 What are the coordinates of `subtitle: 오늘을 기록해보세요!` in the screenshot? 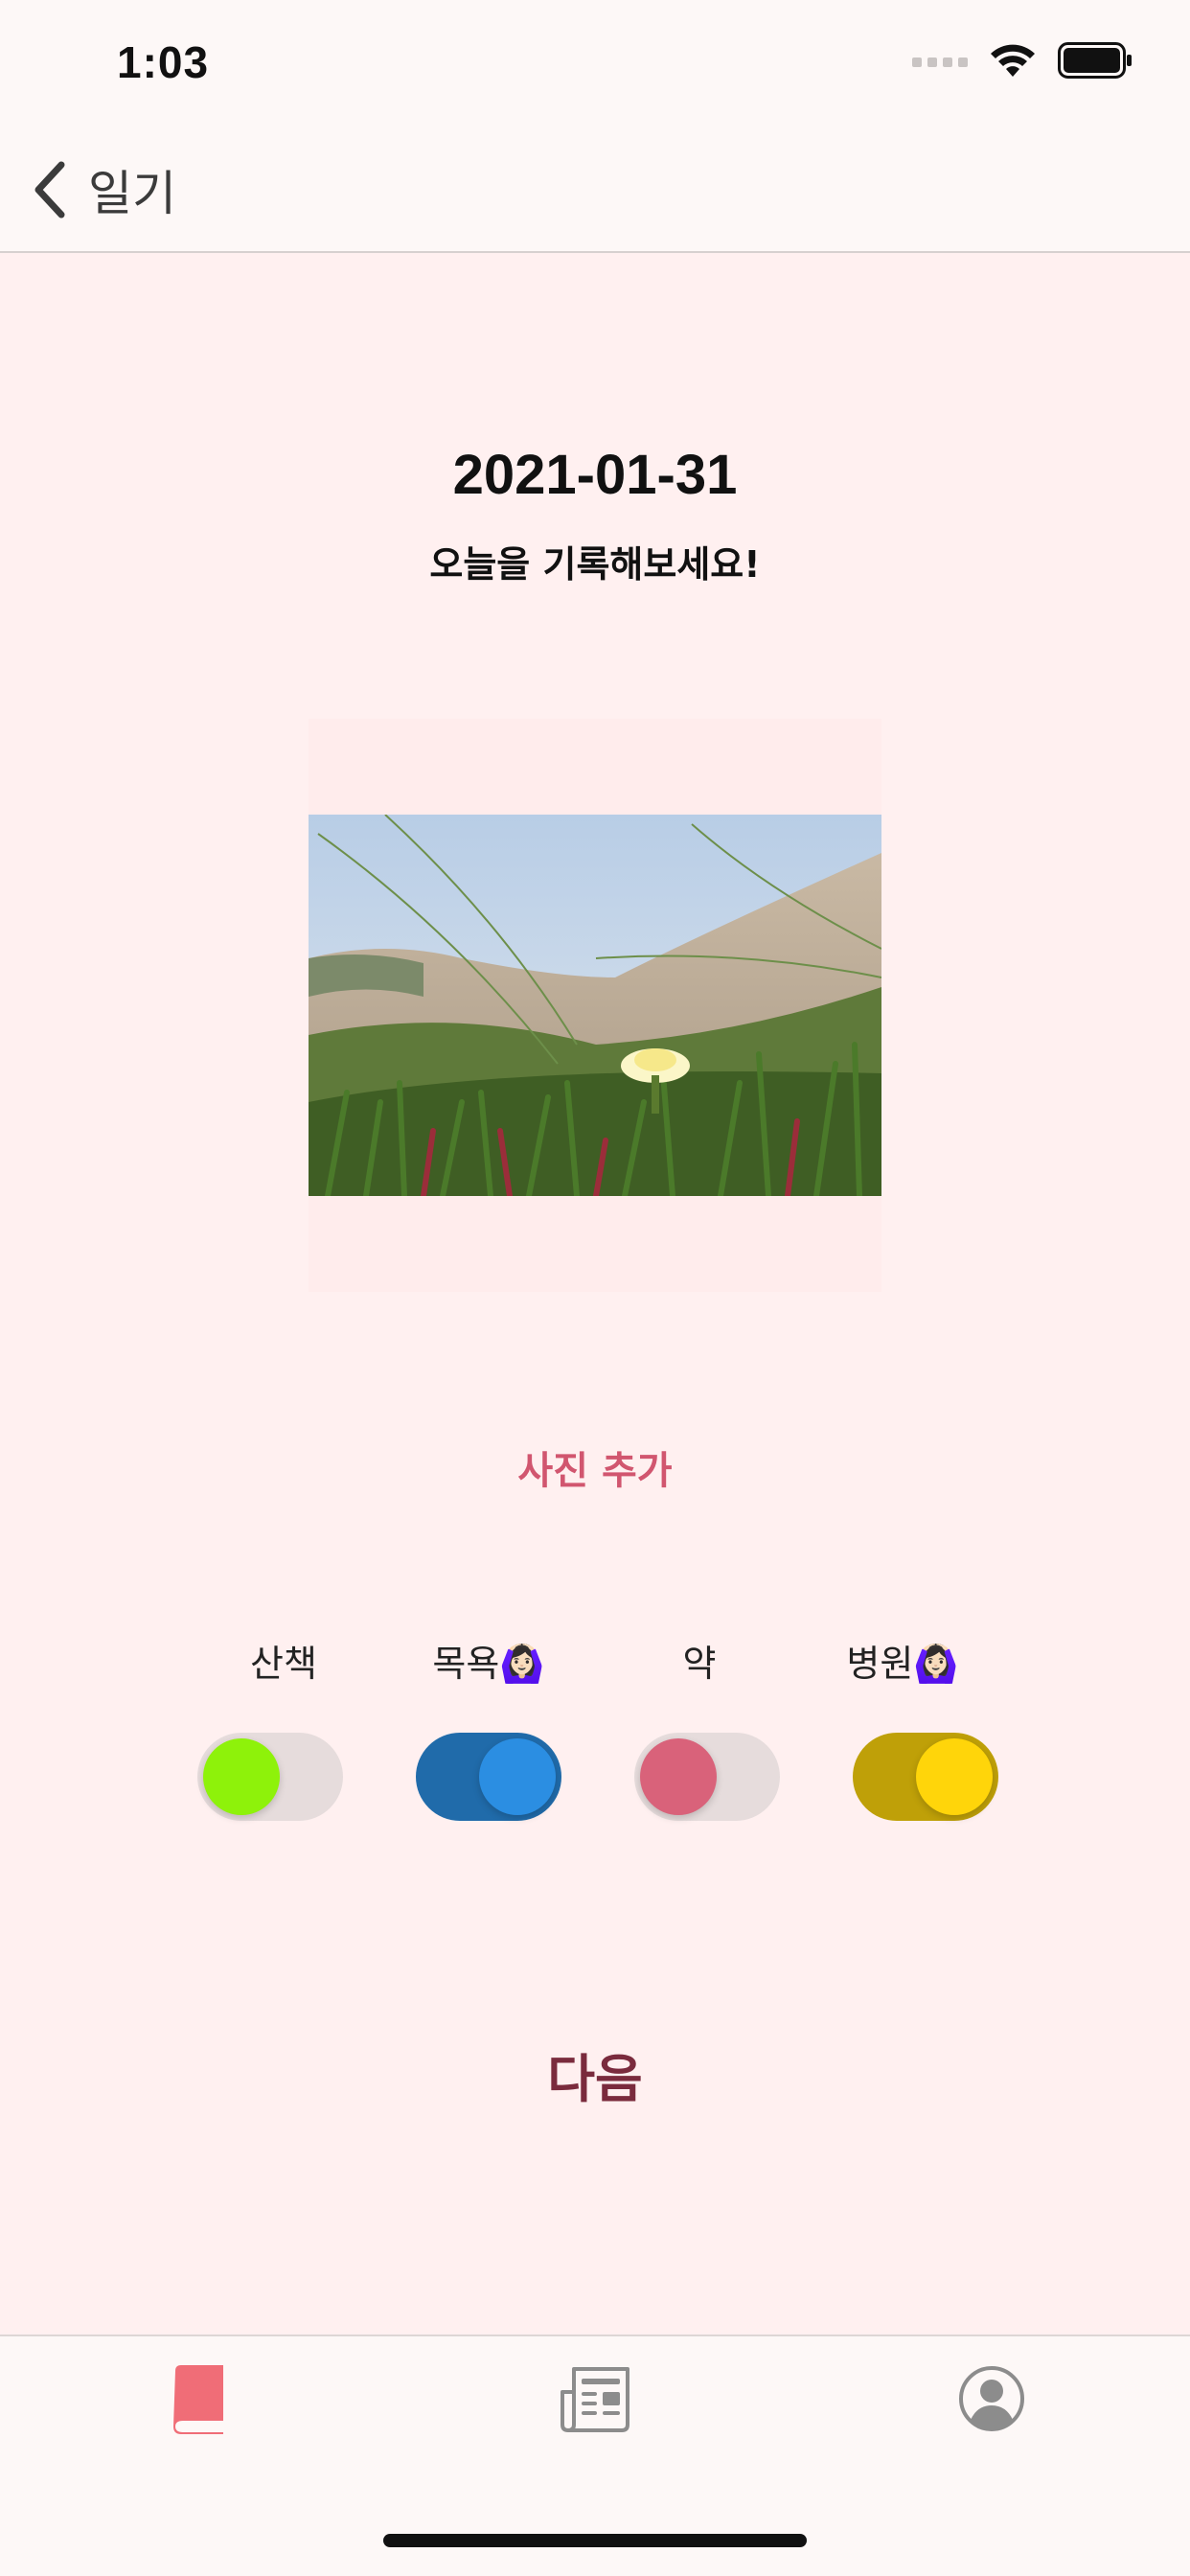 It's located at (595, 564).